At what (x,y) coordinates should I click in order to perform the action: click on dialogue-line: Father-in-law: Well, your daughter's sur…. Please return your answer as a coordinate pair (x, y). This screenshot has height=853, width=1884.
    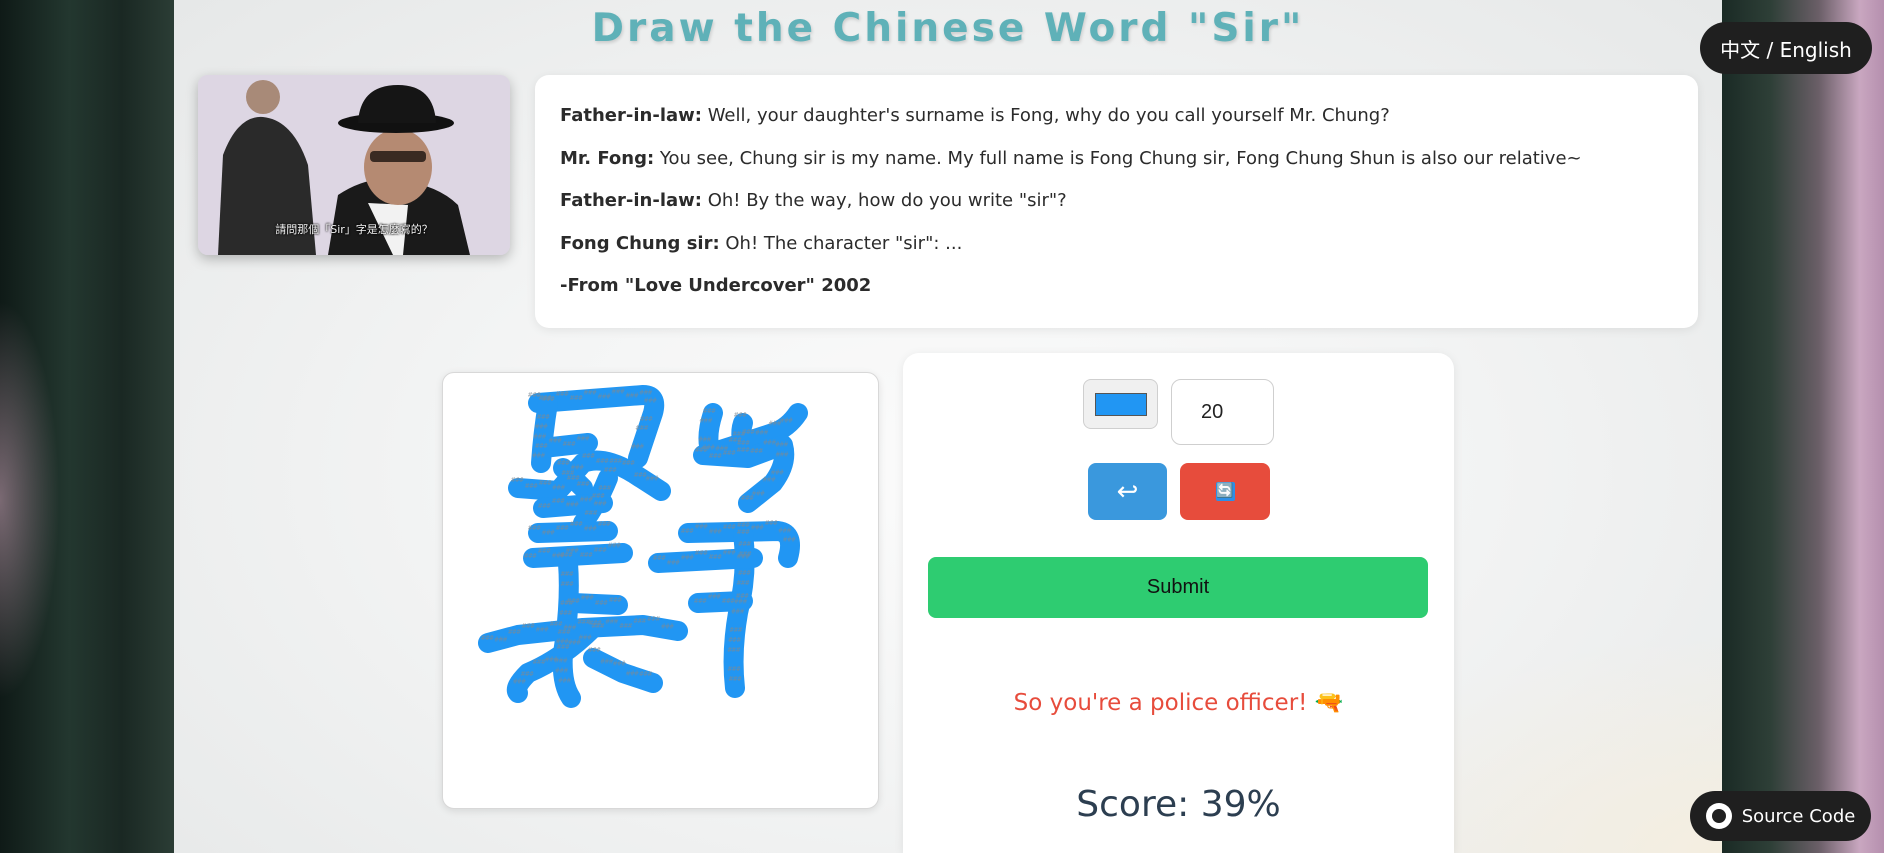
    Looking at the image, I should click on (1116, 126).